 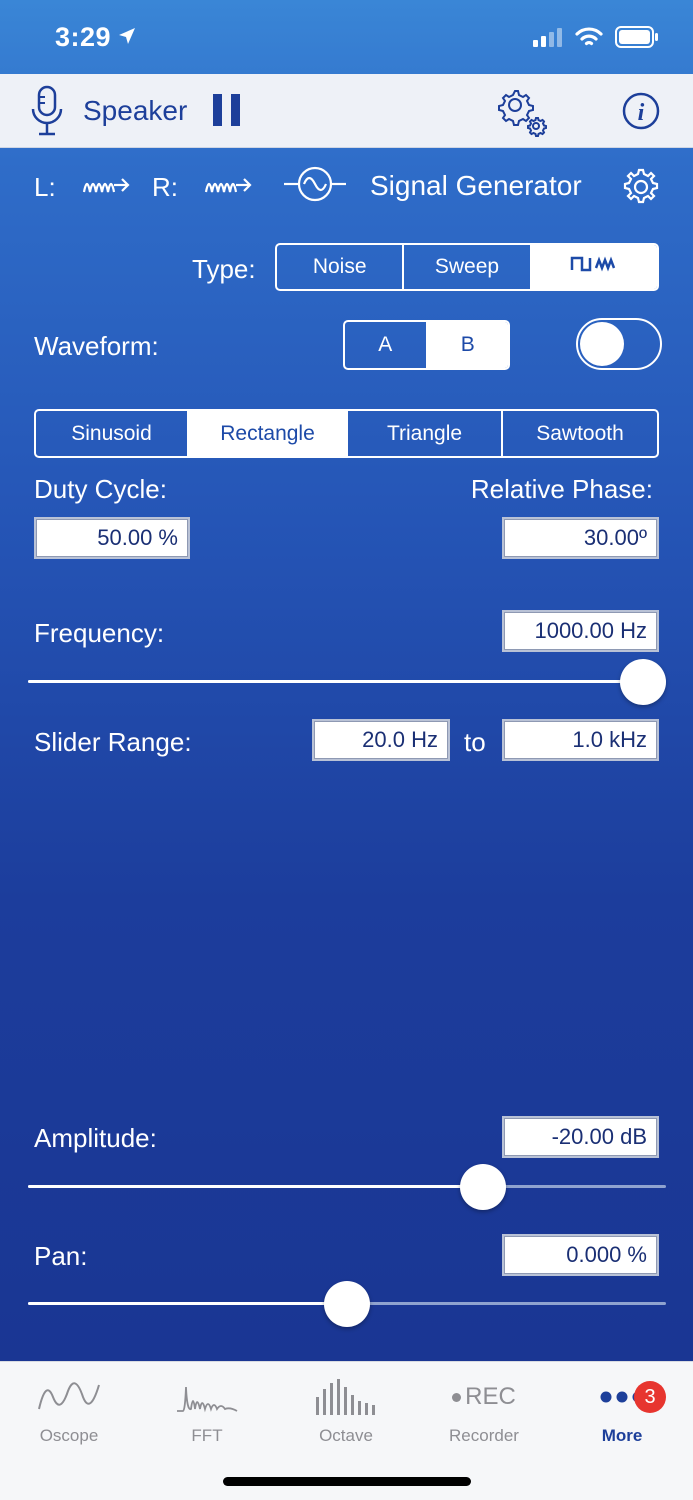 I want to click on tab-oscope: Oscope, so click(x=69, y=1410).